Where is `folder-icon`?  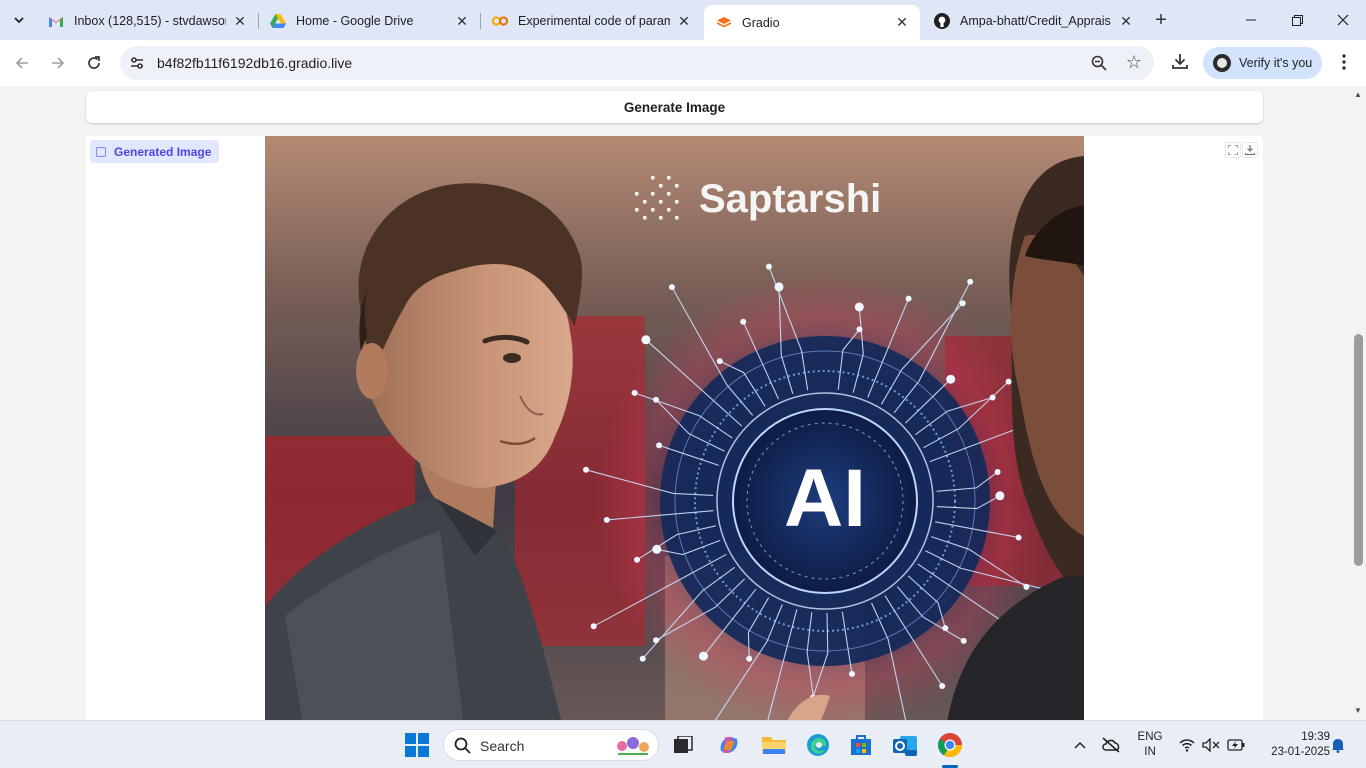 folder-icon is located at coordinates (774, 745).